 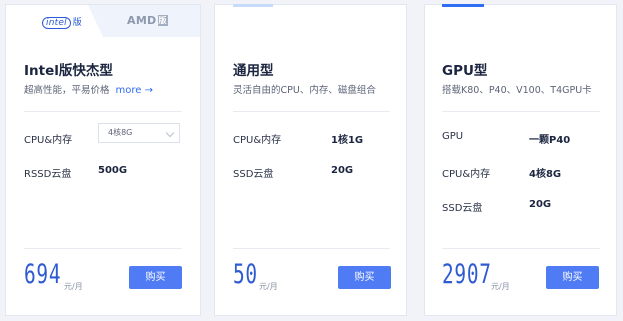 I want to click on vendor-tabs: intel 版 AMD 版, so click(x=103, y=21).